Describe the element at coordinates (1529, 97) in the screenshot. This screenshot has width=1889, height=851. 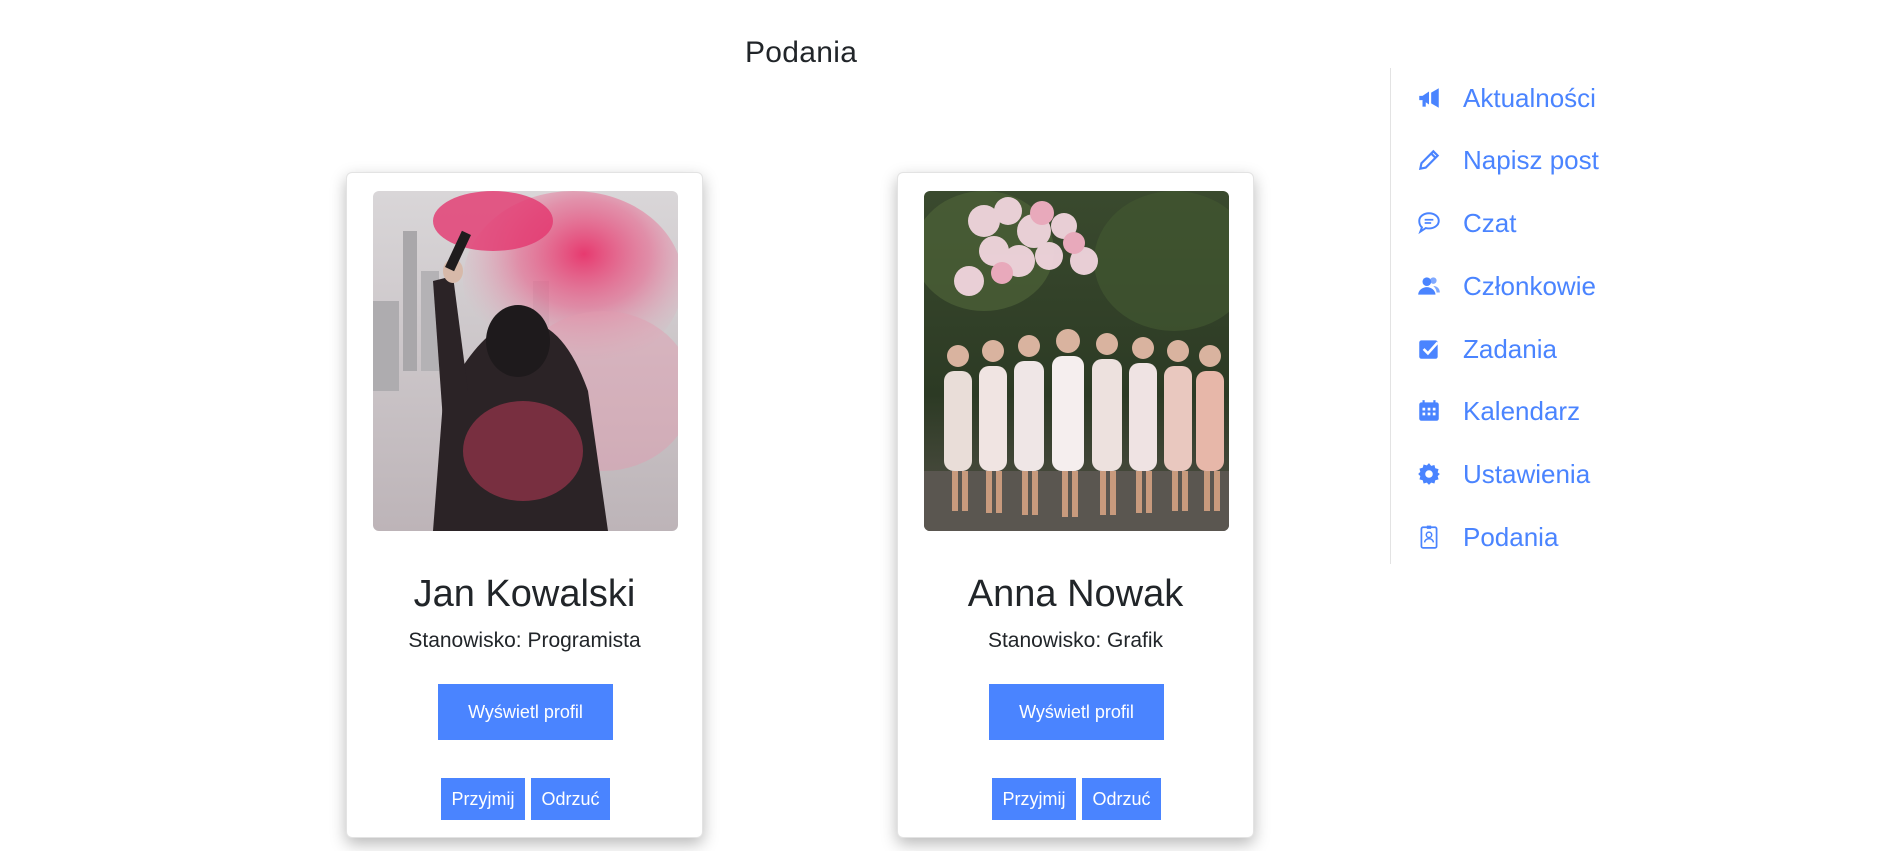
I see `sidebar-item-label: Aktualności` at that location.